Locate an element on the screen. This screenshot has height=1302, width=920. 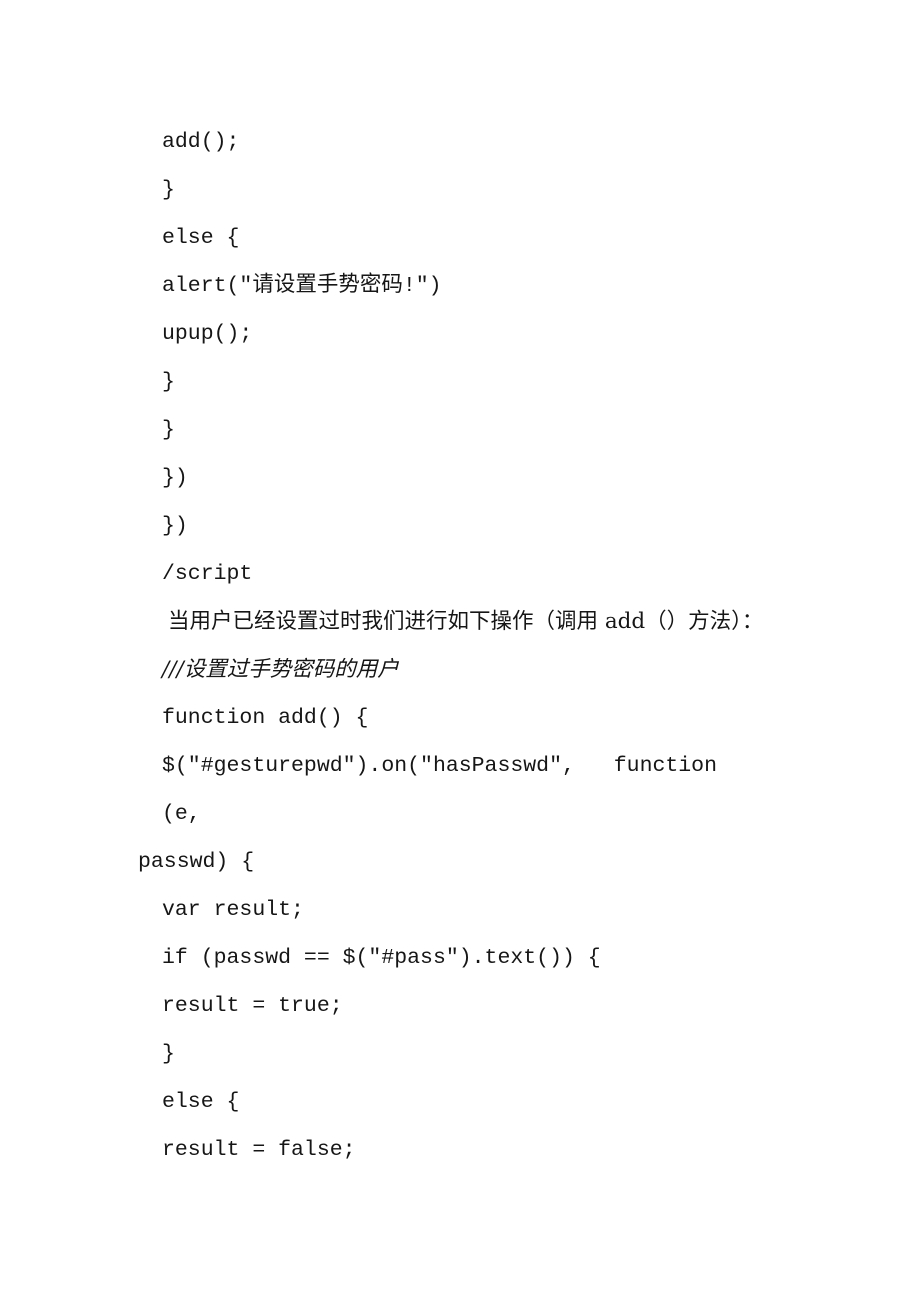
code-line: function add() { is located at coordinates (265, 718).